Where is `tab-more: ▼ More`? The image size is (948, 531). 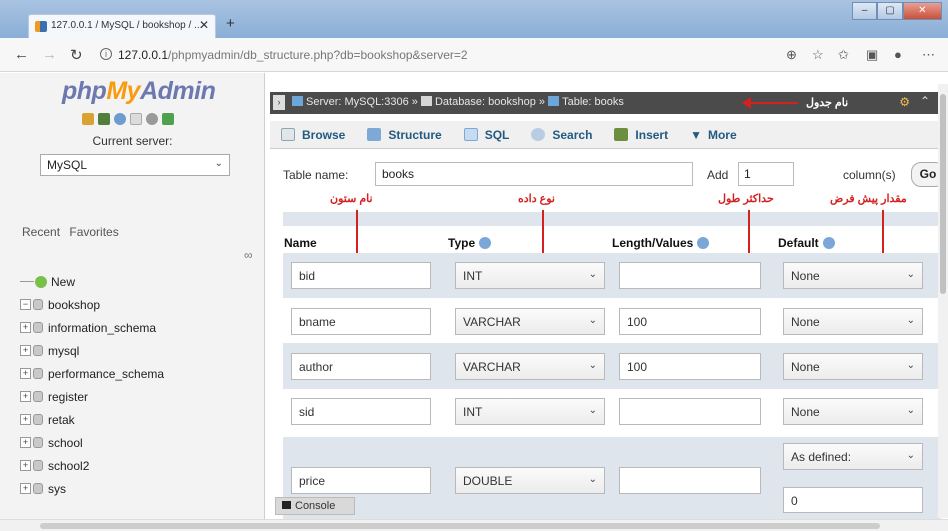 tab-more: ▼ More is located at coordinates (713, 135).